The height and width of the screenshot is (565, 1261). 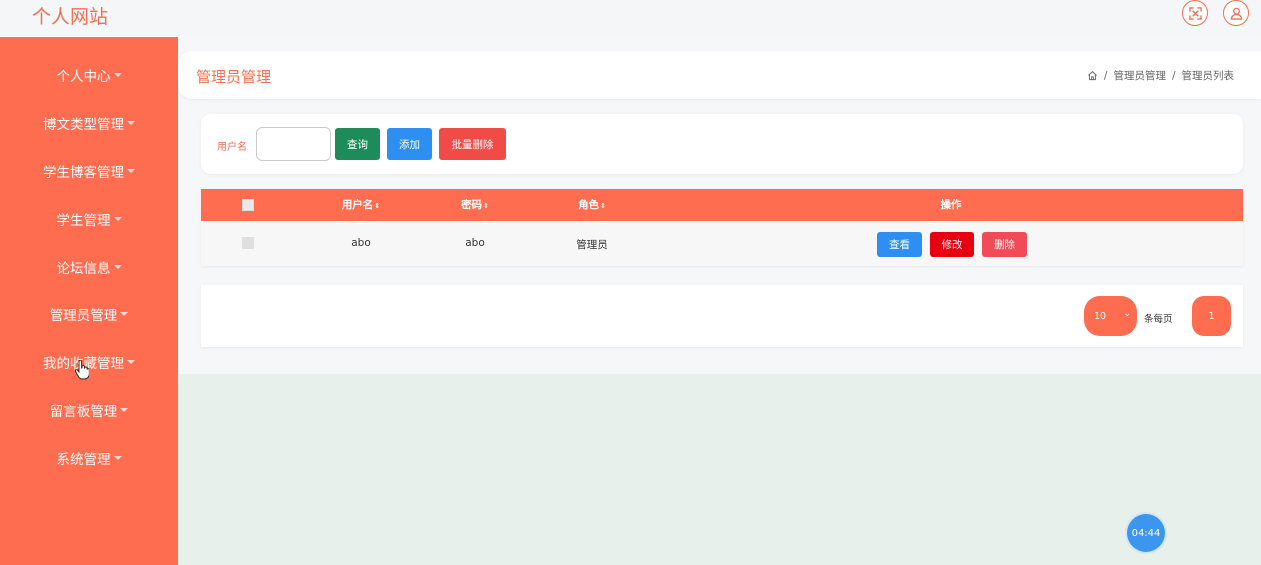 I want to click on sidebar-item-label: 论坛信息, so click(x=83, y=269).